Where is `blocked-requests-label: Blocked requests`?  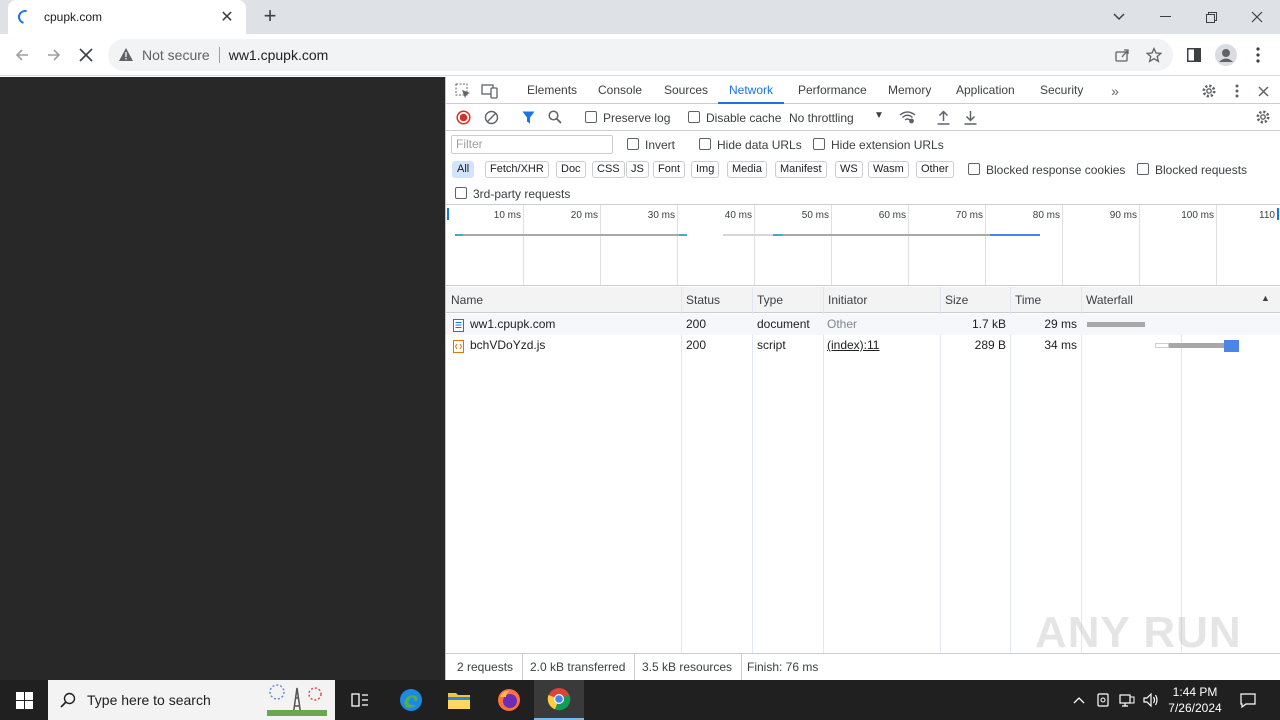
blocked-requests-label: Blocked requests is located at coordinates (1201, 170).